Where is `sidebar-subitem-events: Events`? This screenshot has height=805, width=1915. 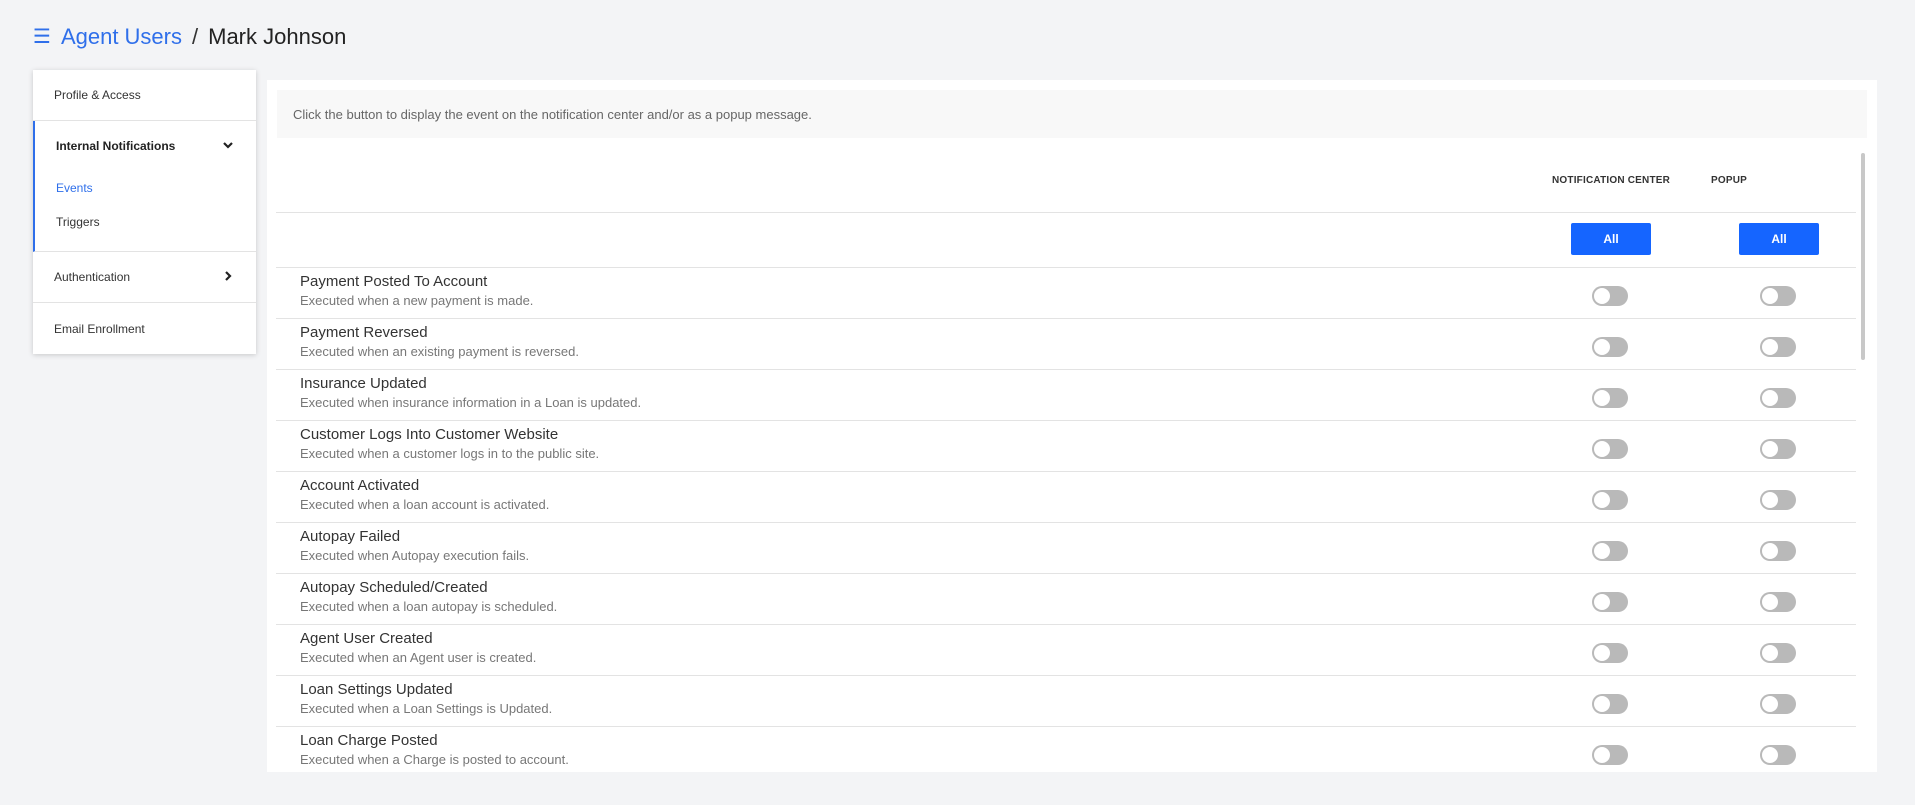 sidebar-subitem-events: Events is located at coordinates (145, 188).